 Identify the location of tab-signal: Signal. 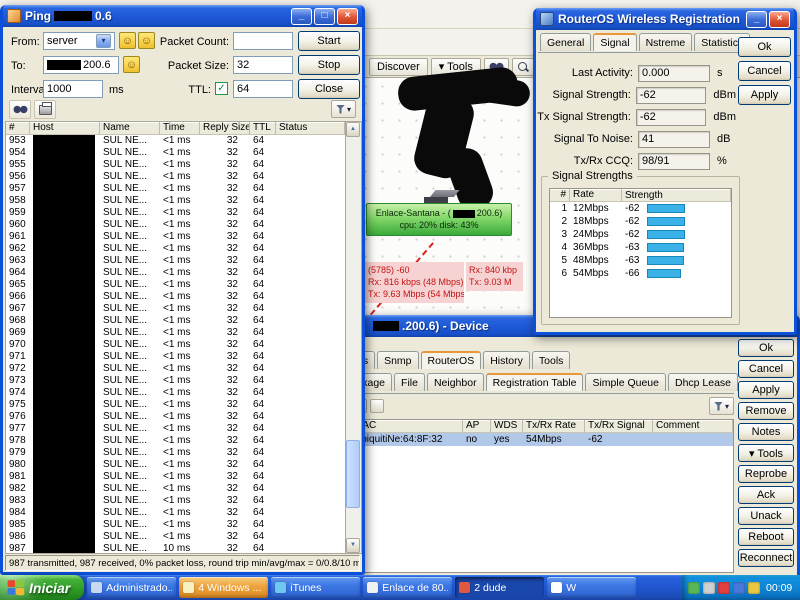
(615, 42).